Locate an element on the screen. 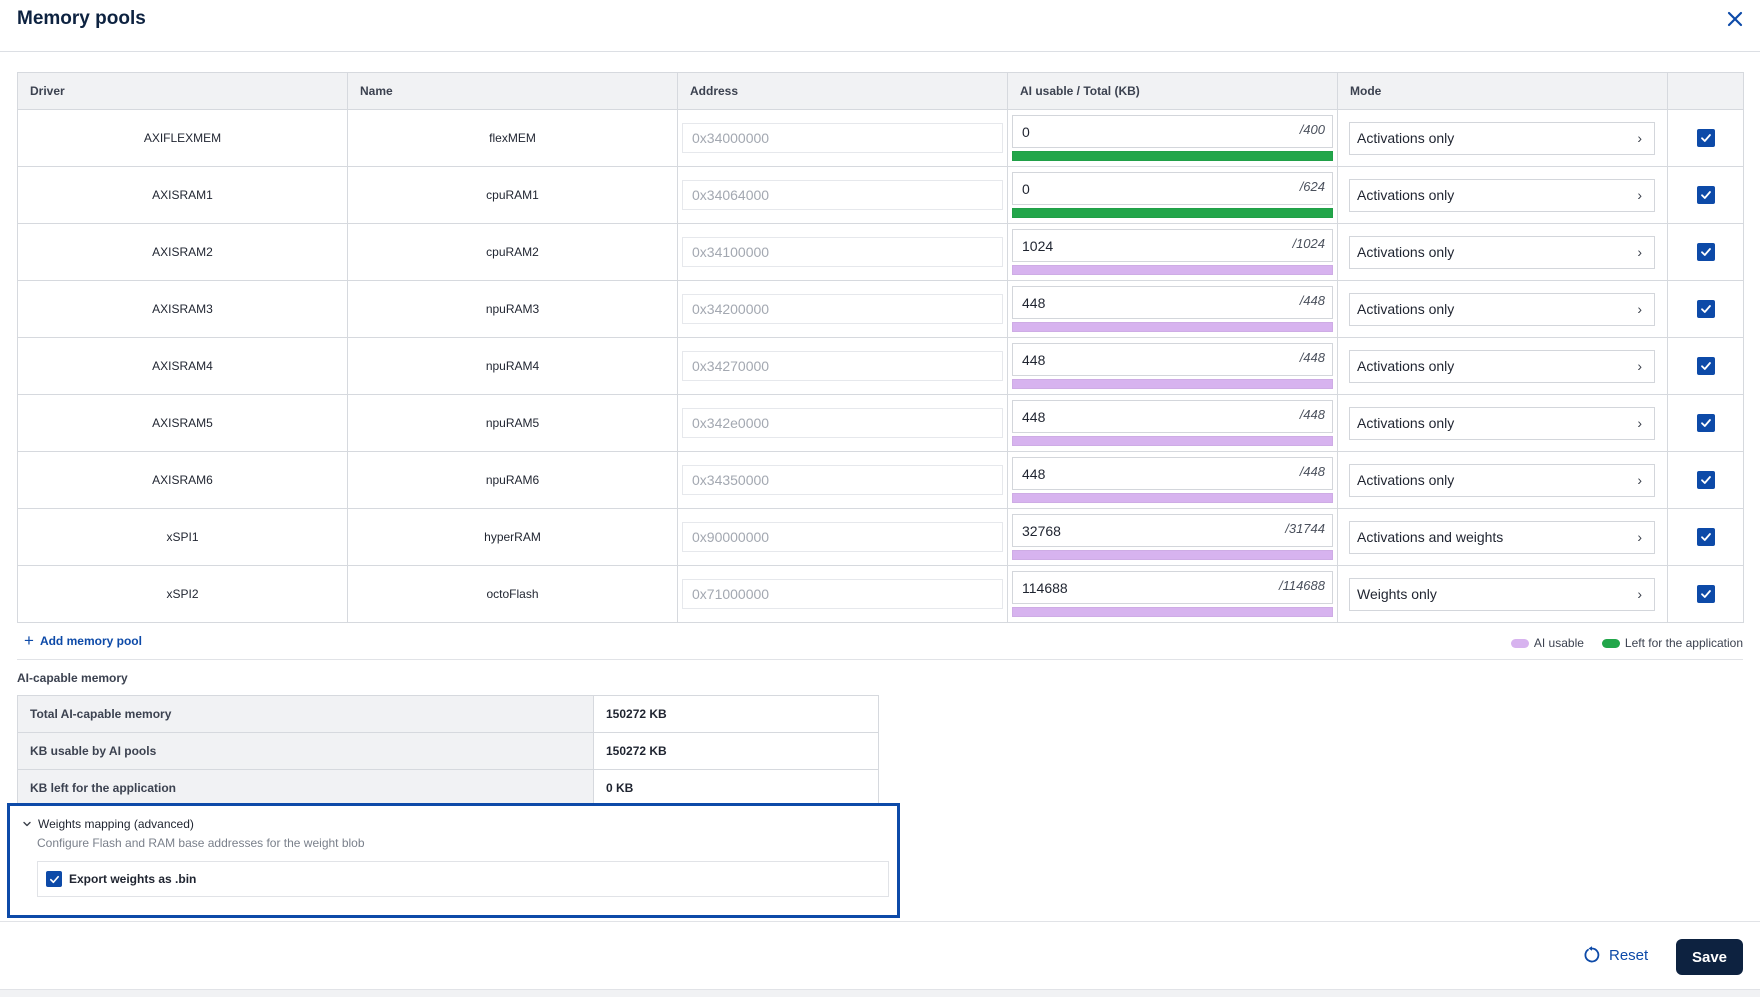 The image size is (1760, 997). save-button: Save is located at coordinates (1709, 957).